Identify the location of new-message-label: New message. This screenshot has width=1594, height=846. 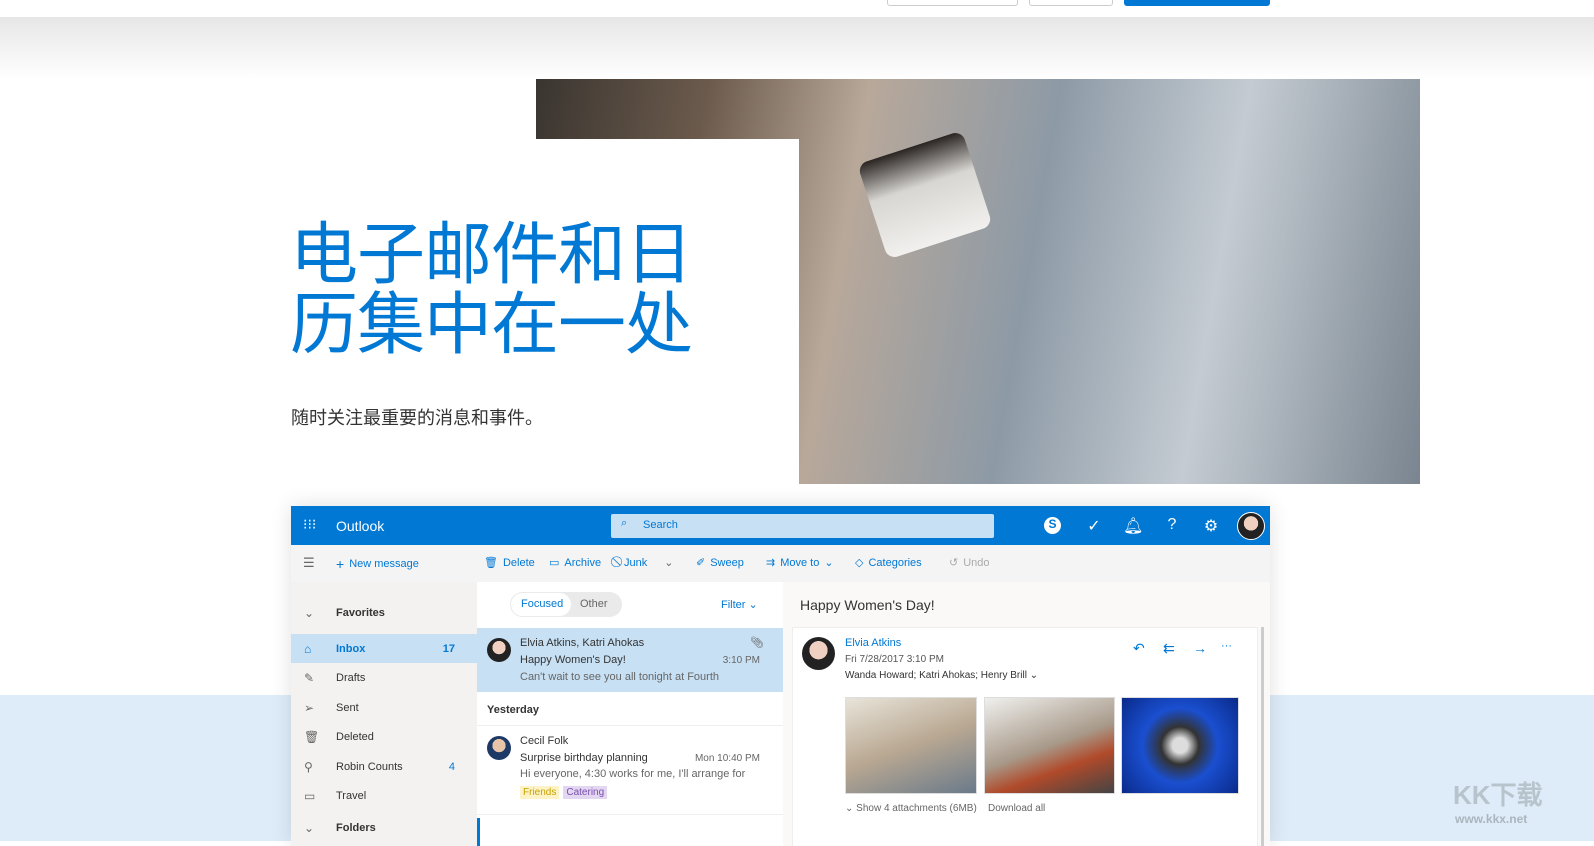
(384, 564).